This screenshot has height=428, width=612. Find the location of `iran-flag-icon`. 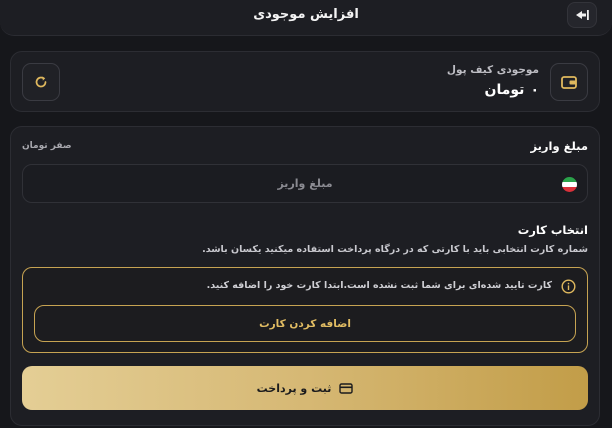

iran-flag-icon is located at coordinates (569, 184).